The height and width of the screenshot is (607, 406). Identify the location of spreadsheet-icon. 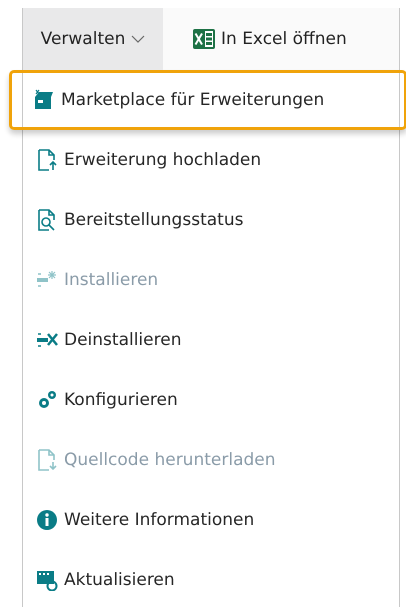
(204, 39).